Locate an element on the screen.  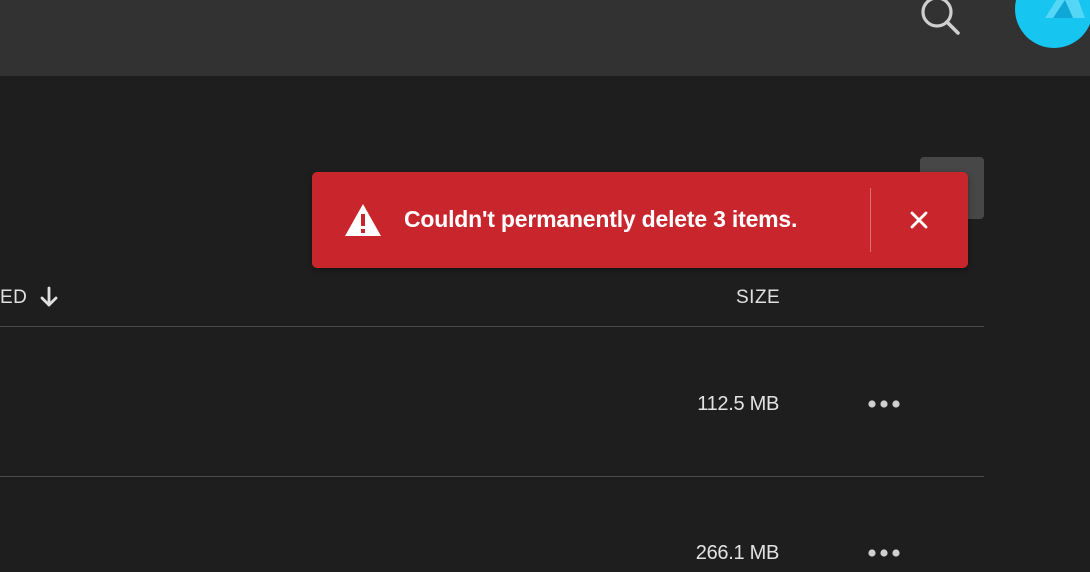
arrow-down-icon is located at coordinates (49, 296).